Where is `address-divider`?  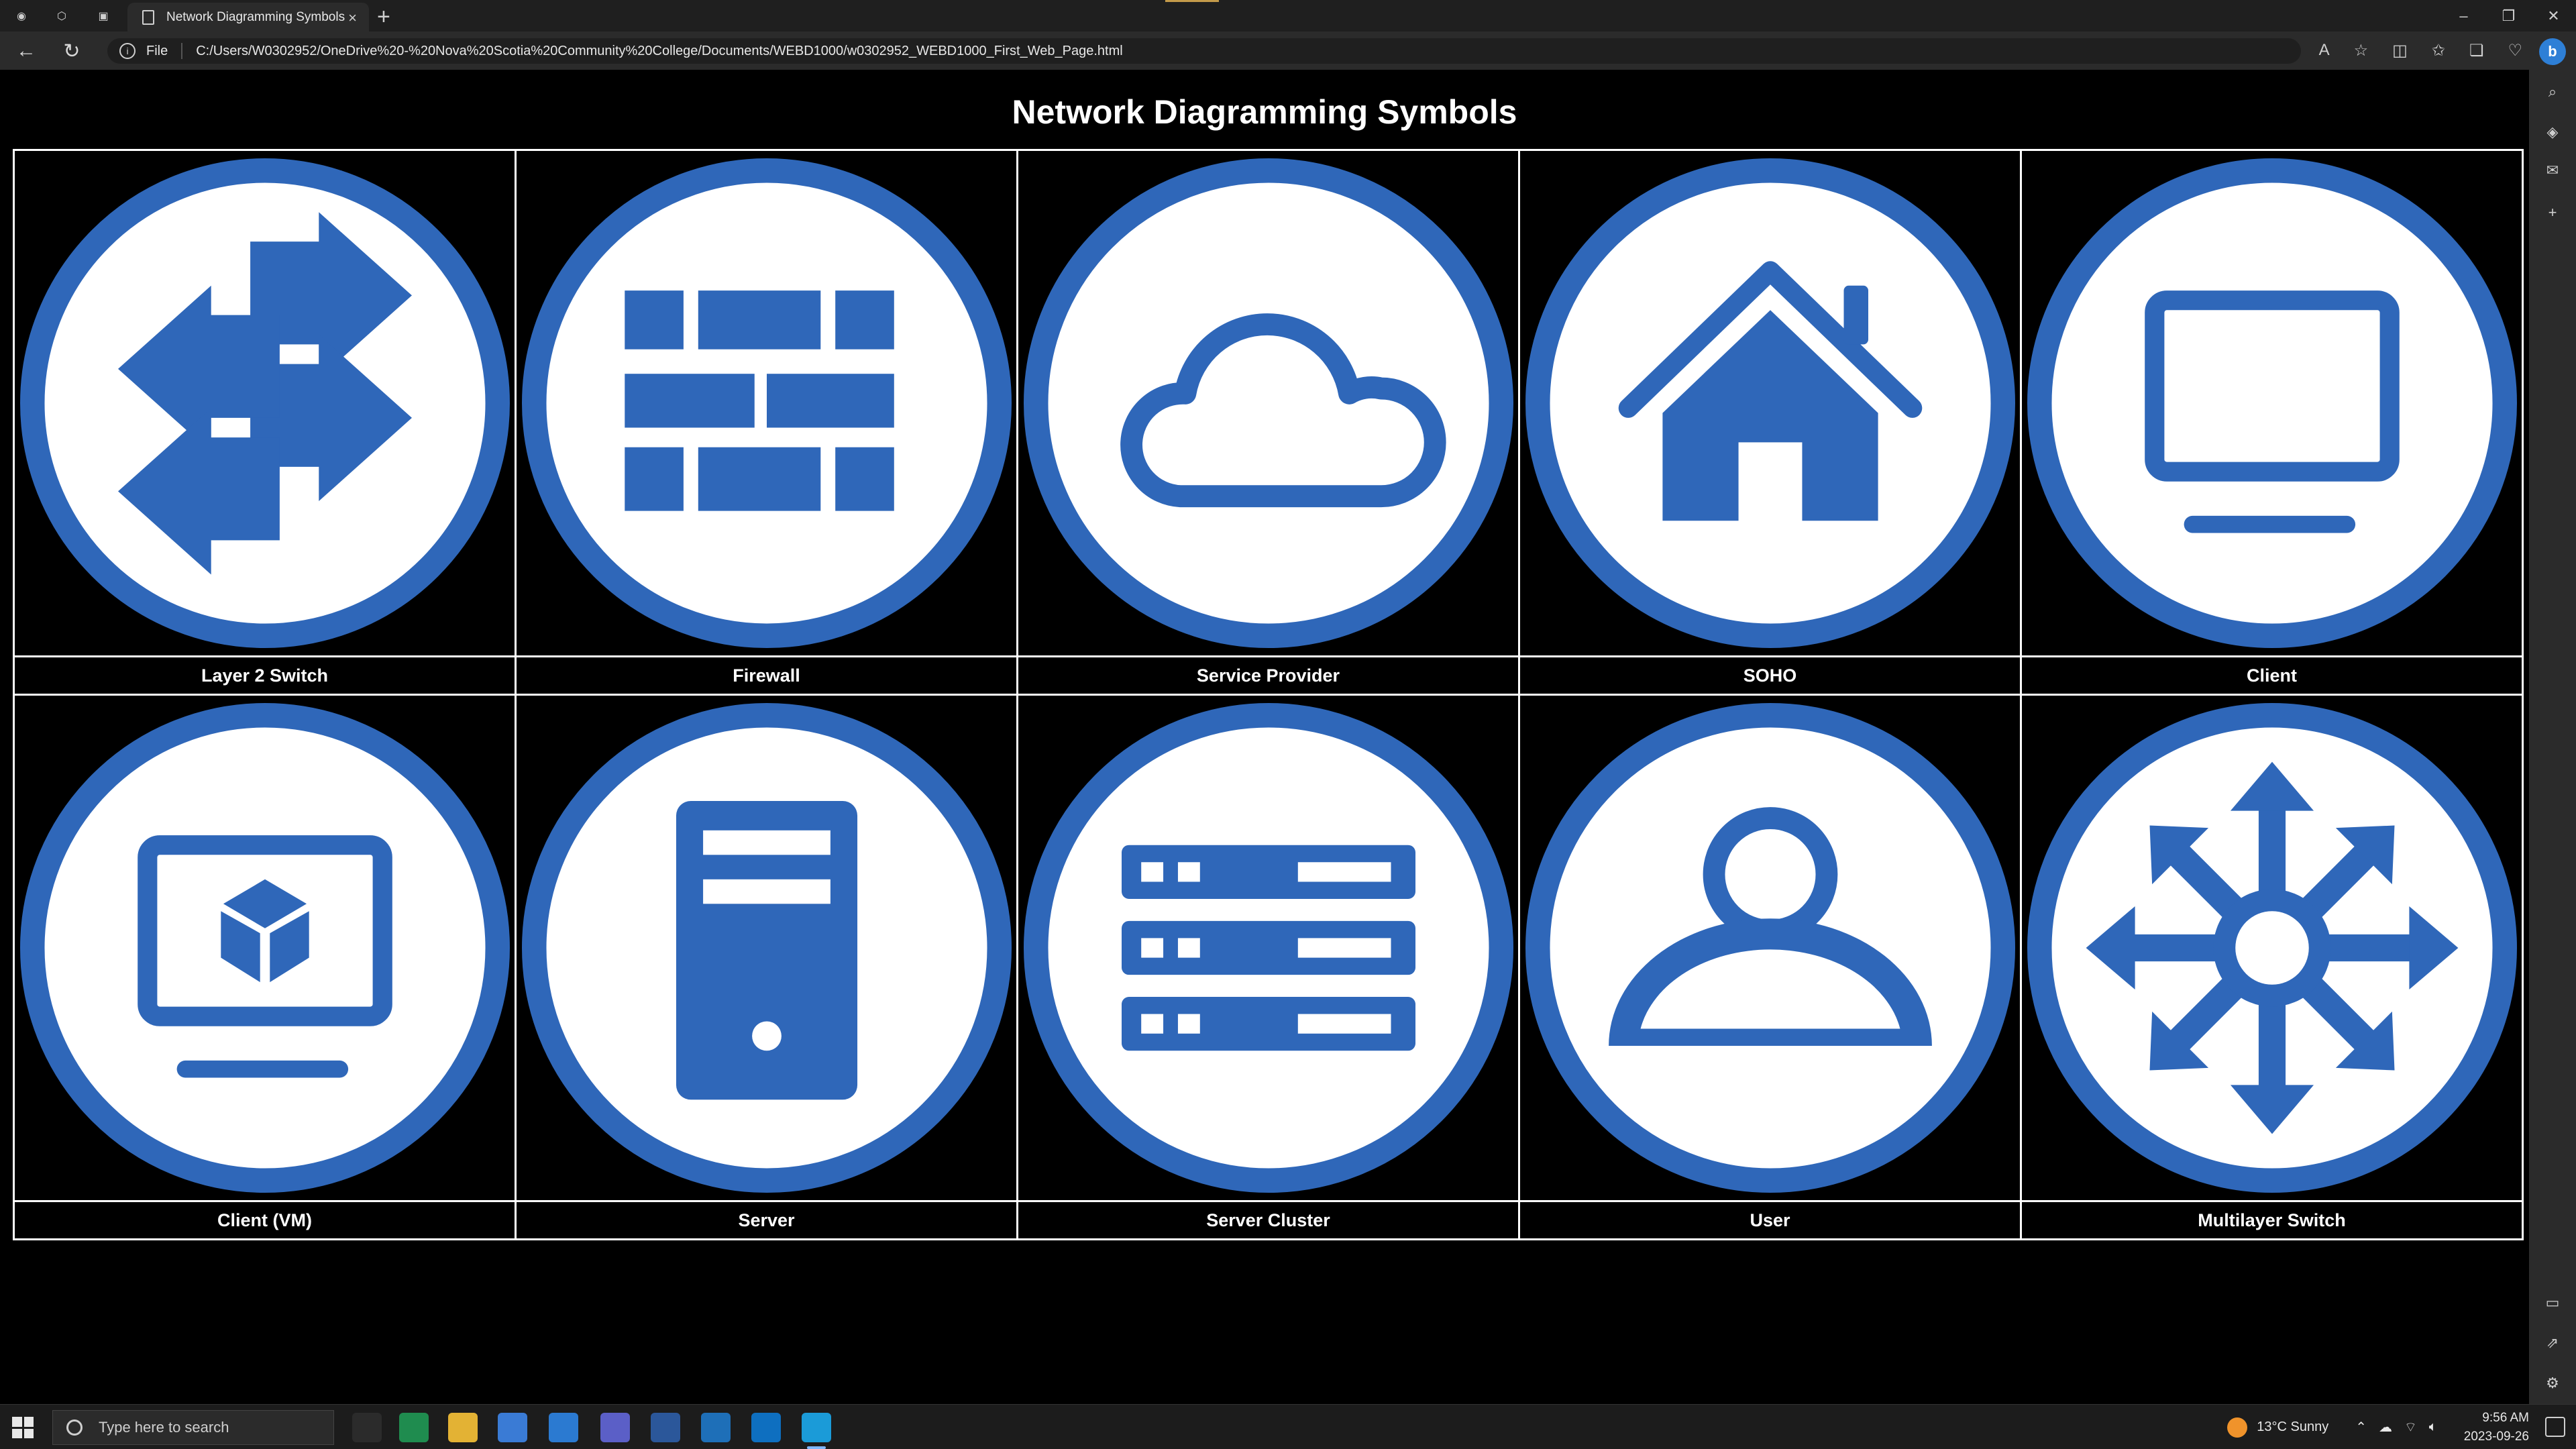 address-divider is located at coordinates (182, 51).